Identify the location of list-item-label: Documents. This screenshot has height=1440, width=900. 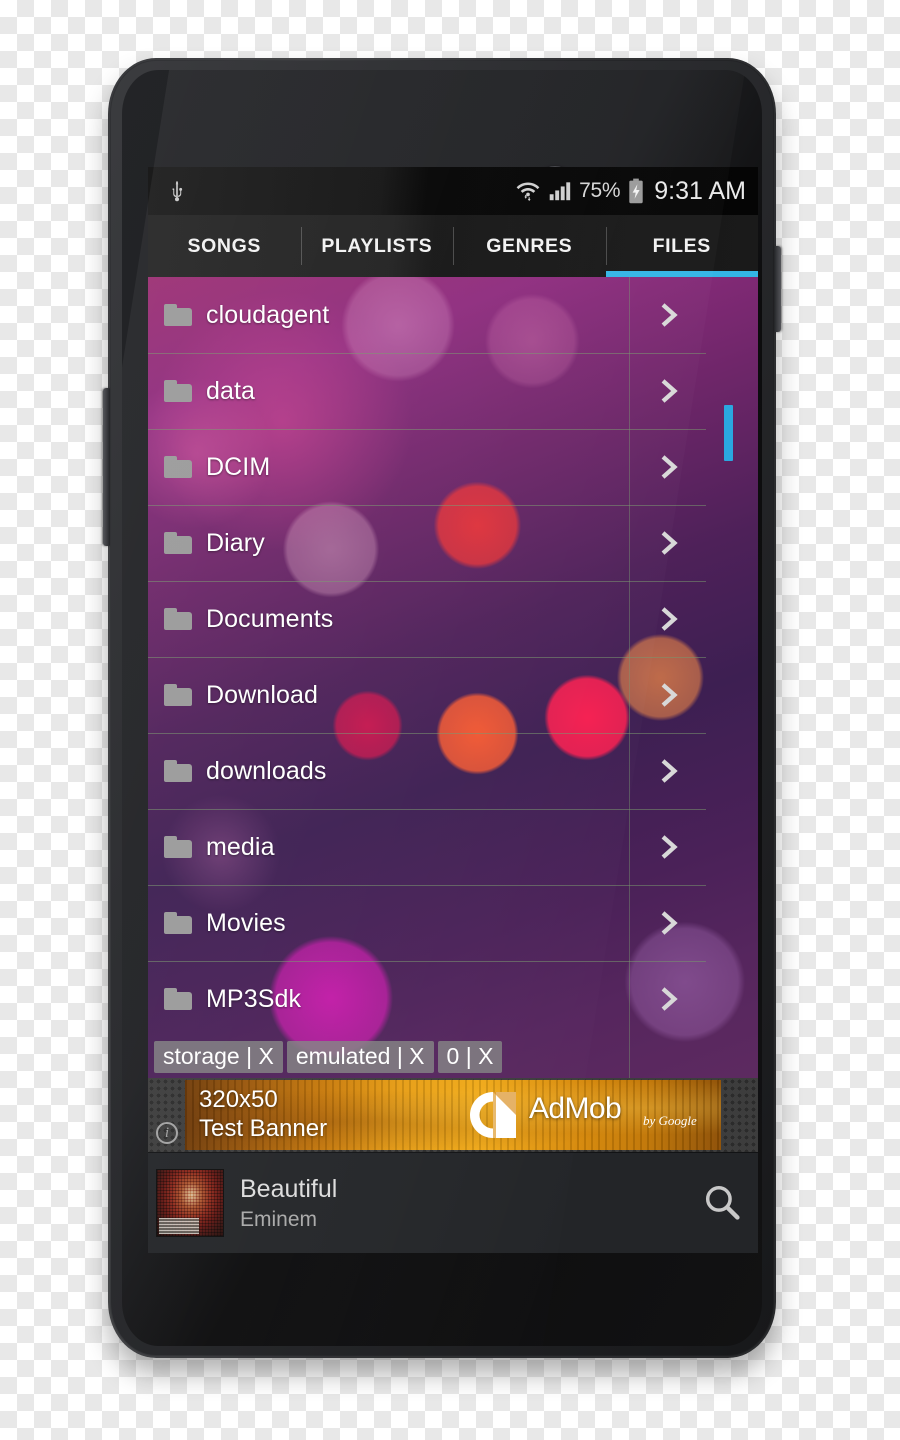
(270, 618).